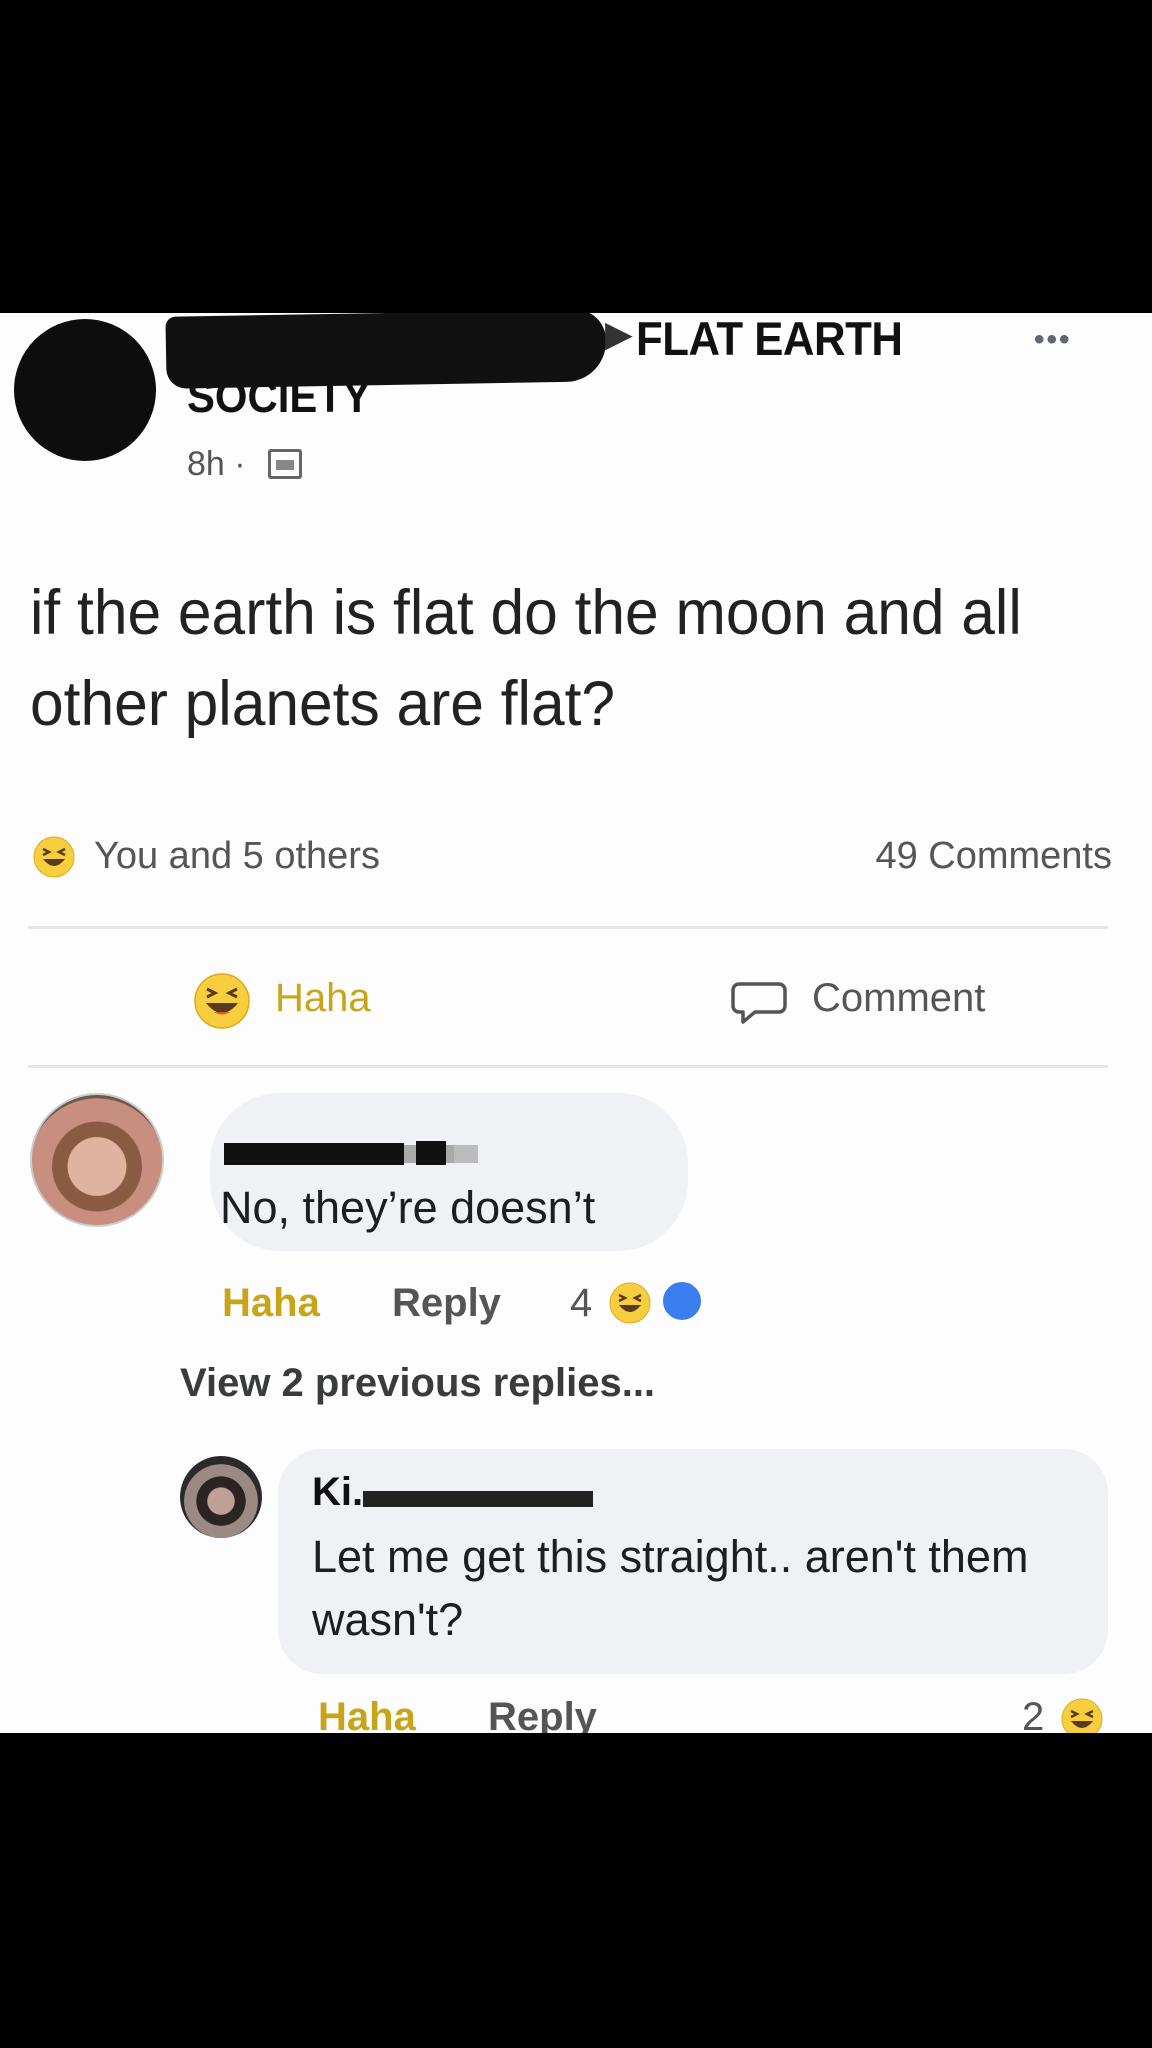 The width and height of the screenshot is (1152, 2048). I want to click on share-arrow-icon: ▶, so click(619, 333).